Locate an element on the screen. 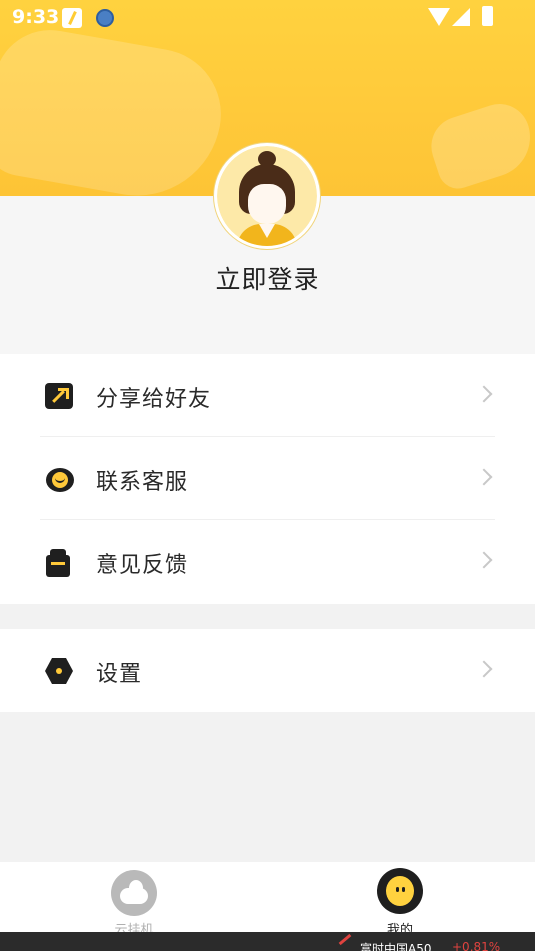  menu-item-feedback: 意见反馈 is located at coordinates (267, 561).